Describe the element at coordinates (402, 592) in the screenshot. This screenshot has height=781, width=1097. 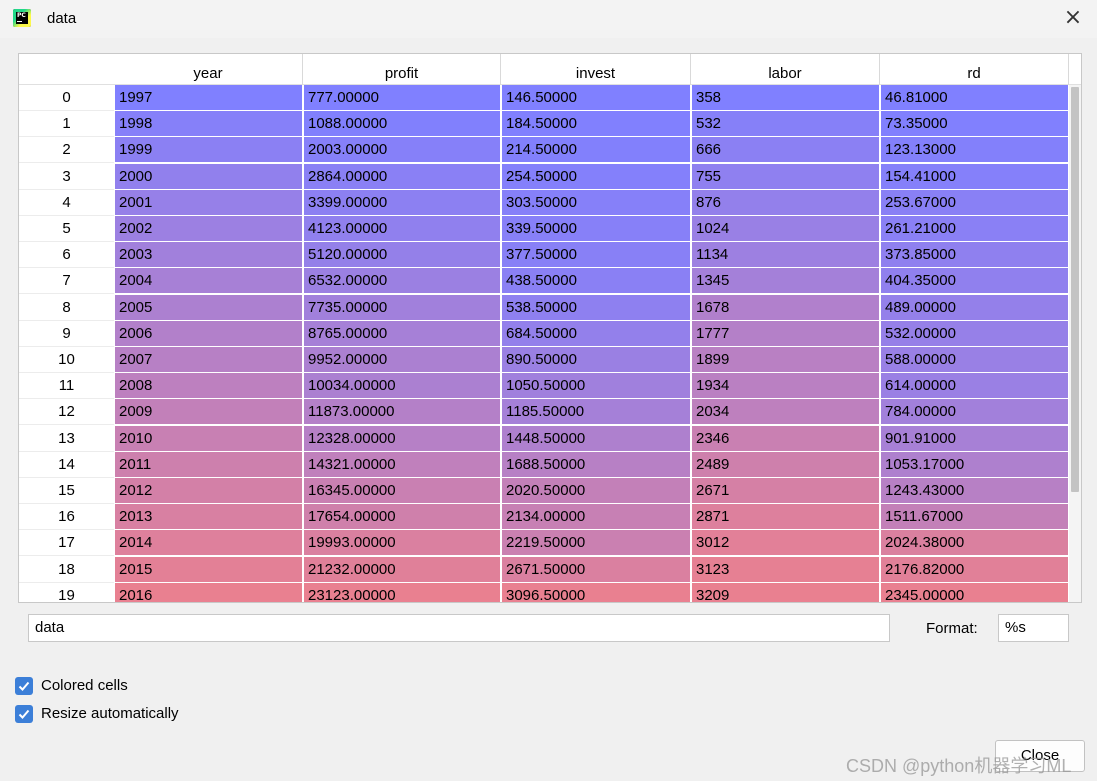
I see `table-cell-profit: 23123.00000` at that location.